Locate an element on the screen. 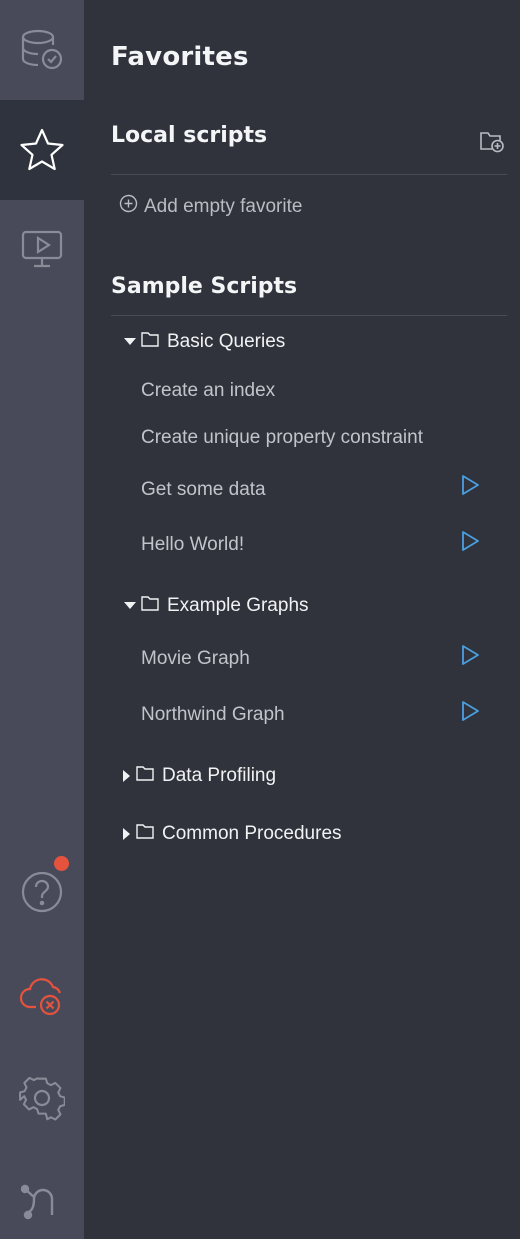 Image resolution: width=520 pixels, height=1239 pixels. plus-circle-icon is located at coordinates (131, 206).